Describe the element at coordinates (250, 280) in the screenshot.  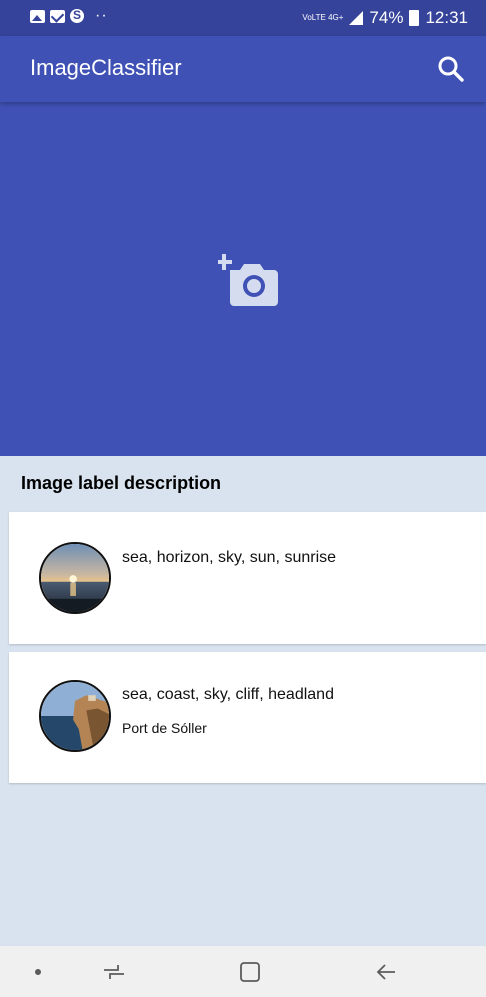
I see `add-photo-icon` at that location.